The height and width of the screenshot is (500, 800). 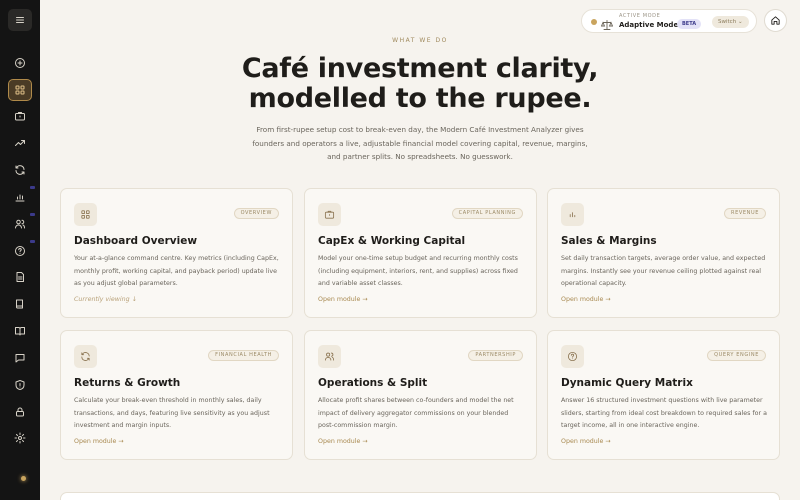 I want to click on plus-circle-icon, so click(x=20, y=63).